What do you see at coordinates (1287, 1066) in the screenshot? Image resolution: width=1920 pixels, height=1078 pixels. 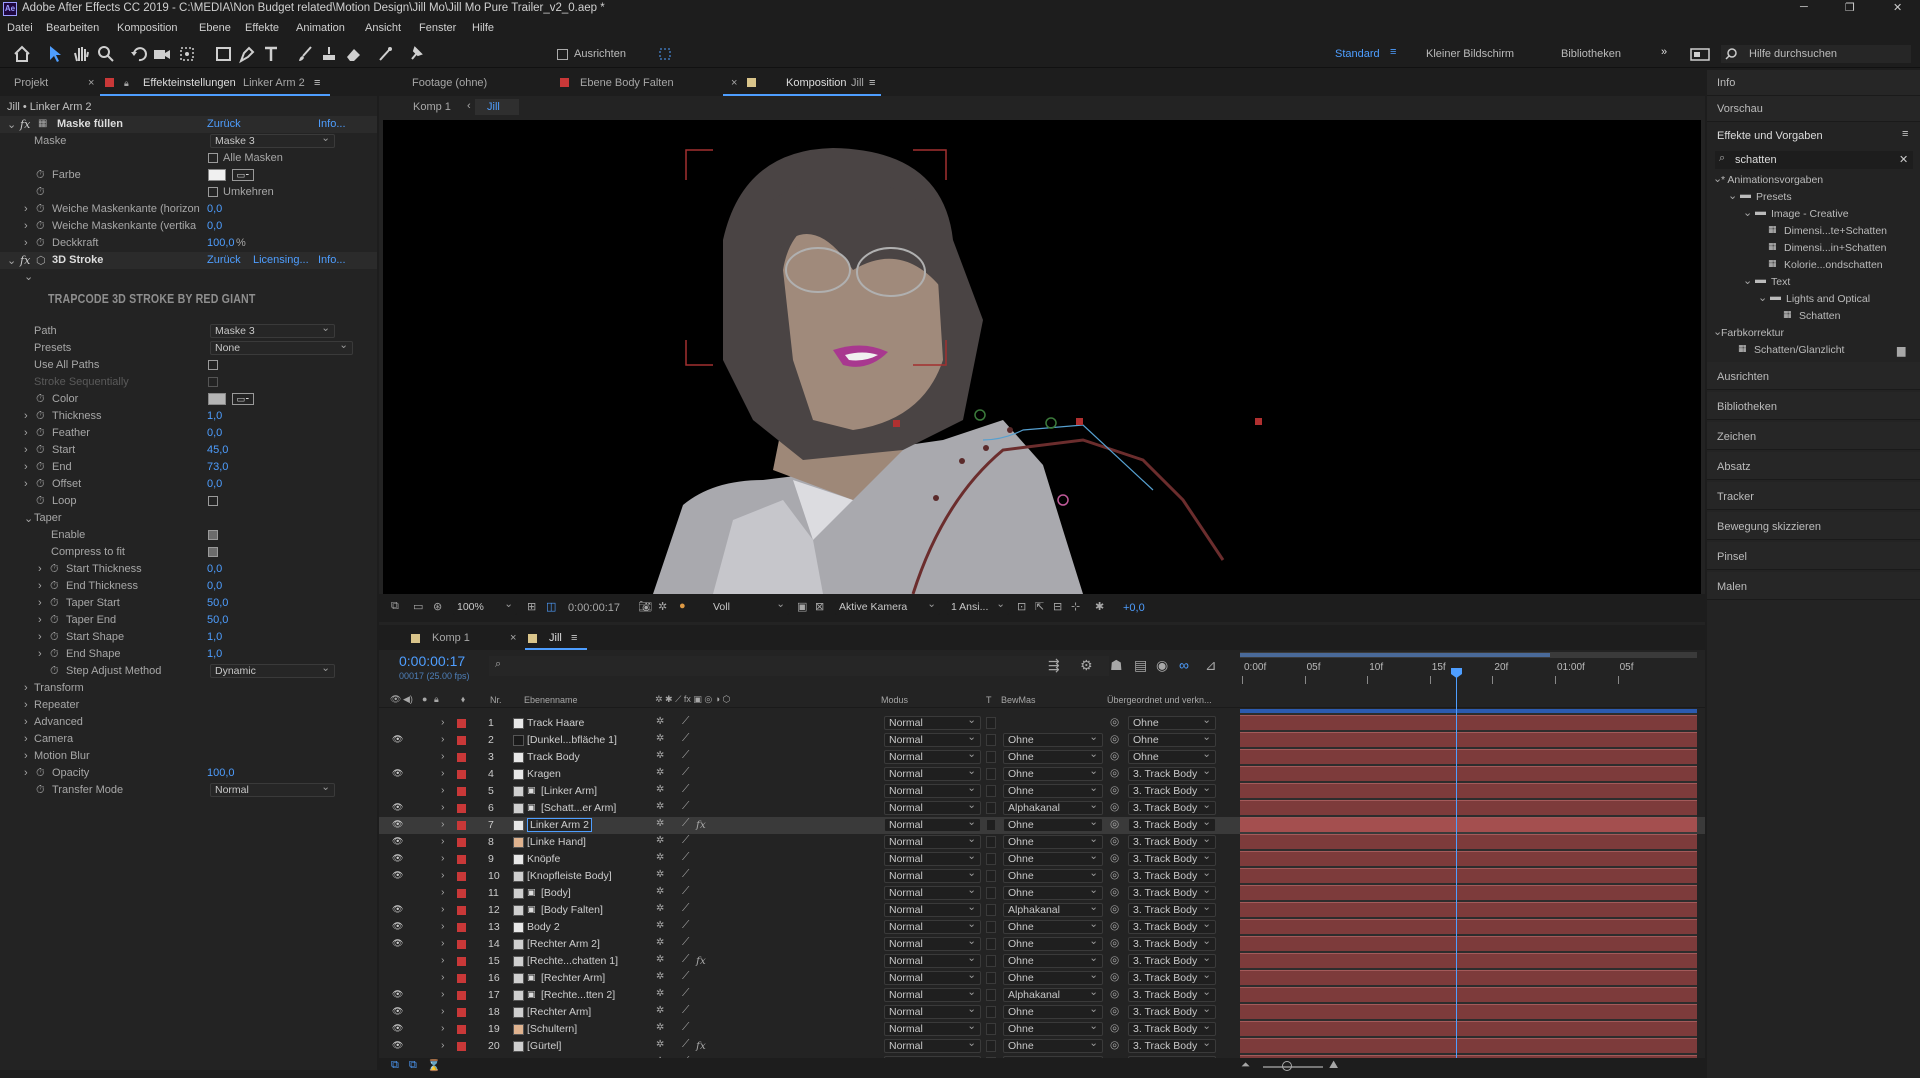 I see `zoom-slider-handle` at bounding box center [1287, 1066].